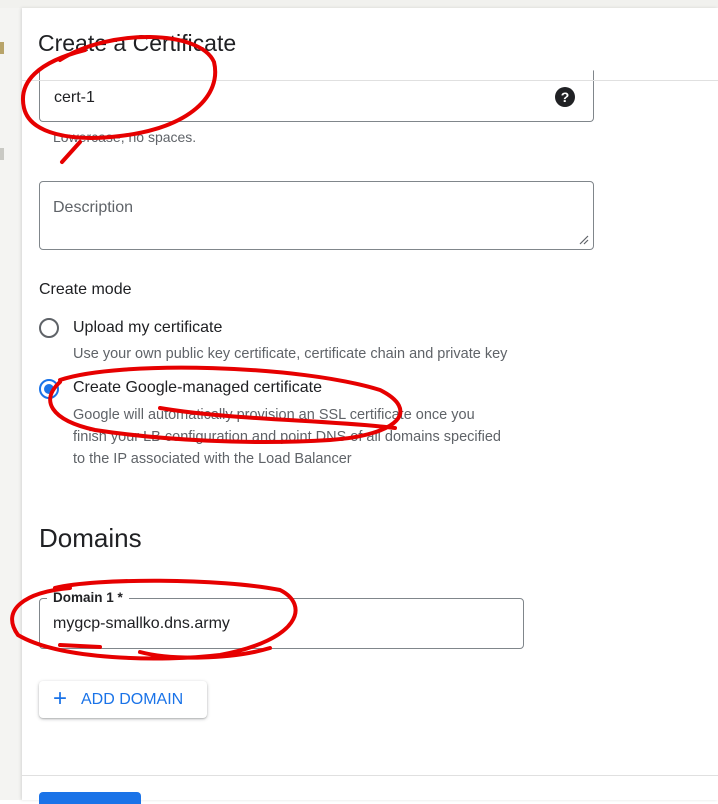  What do you see at coordinates (93, 207) in the screenshot?
I see `description-placeholder: Description` at bounding box center [93, 207].